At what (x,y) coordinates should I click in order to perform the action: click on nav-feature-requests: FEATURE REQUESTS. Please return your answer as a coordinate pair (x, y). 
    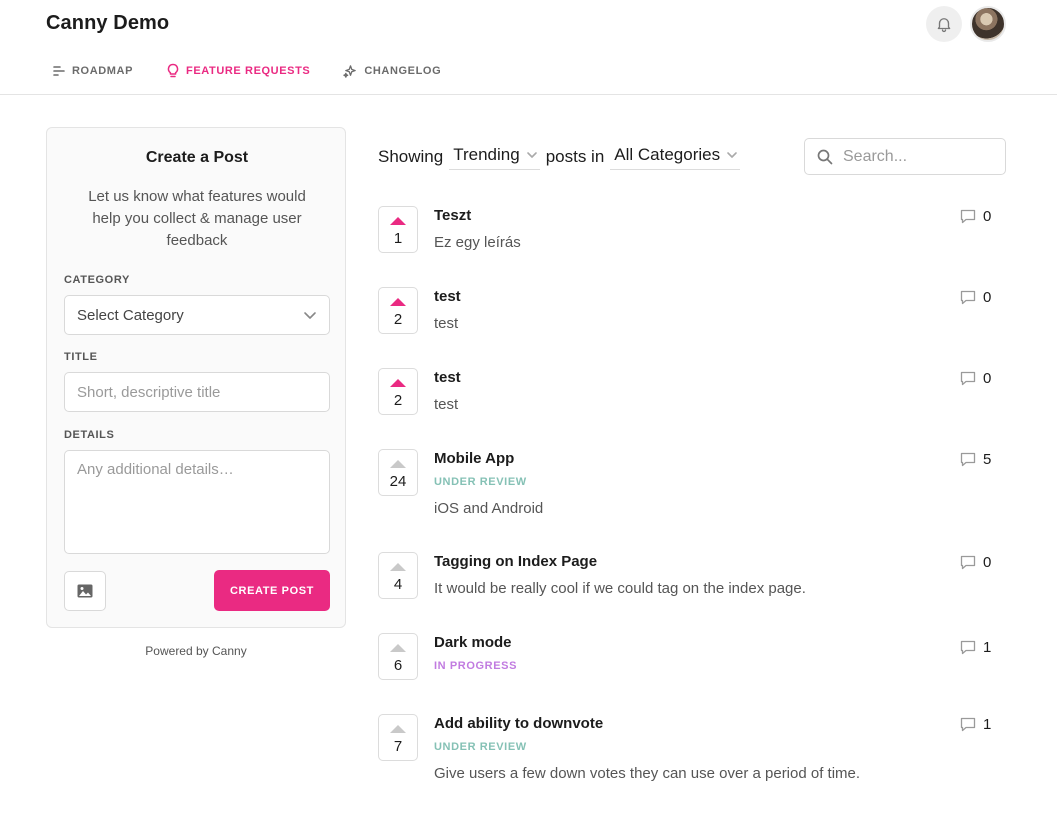
    Looking at the image, I should click on (238, 71).